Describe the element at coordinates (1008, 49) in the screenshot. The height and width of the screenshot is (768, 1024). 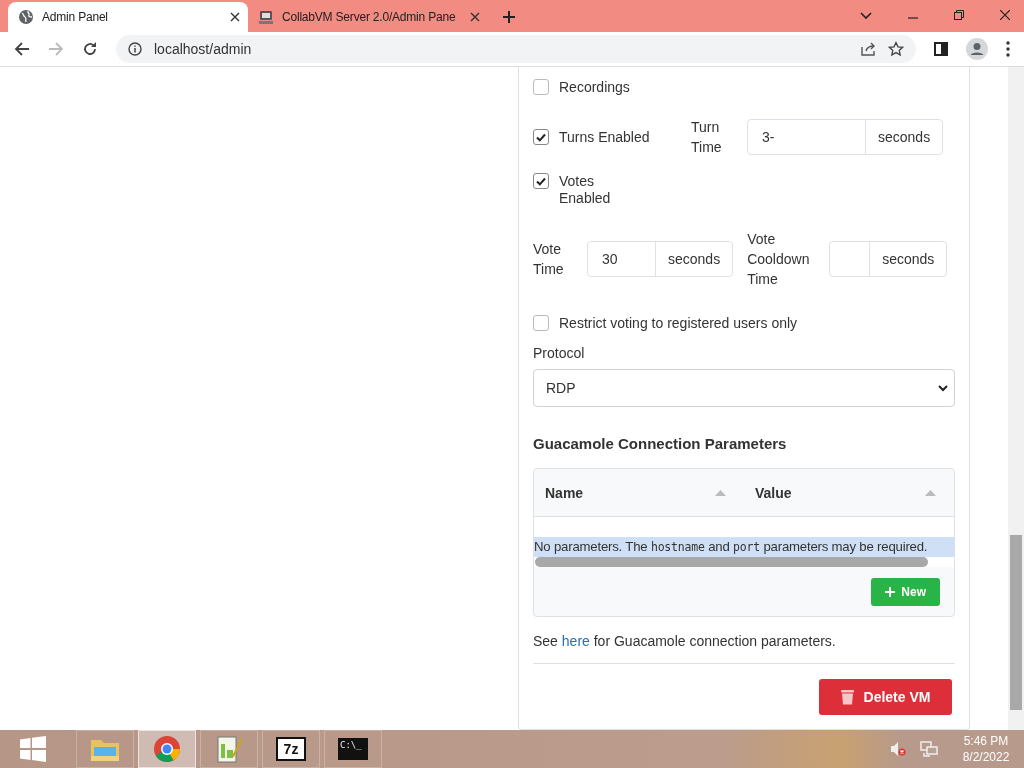
I see `menu-icon` at that location.